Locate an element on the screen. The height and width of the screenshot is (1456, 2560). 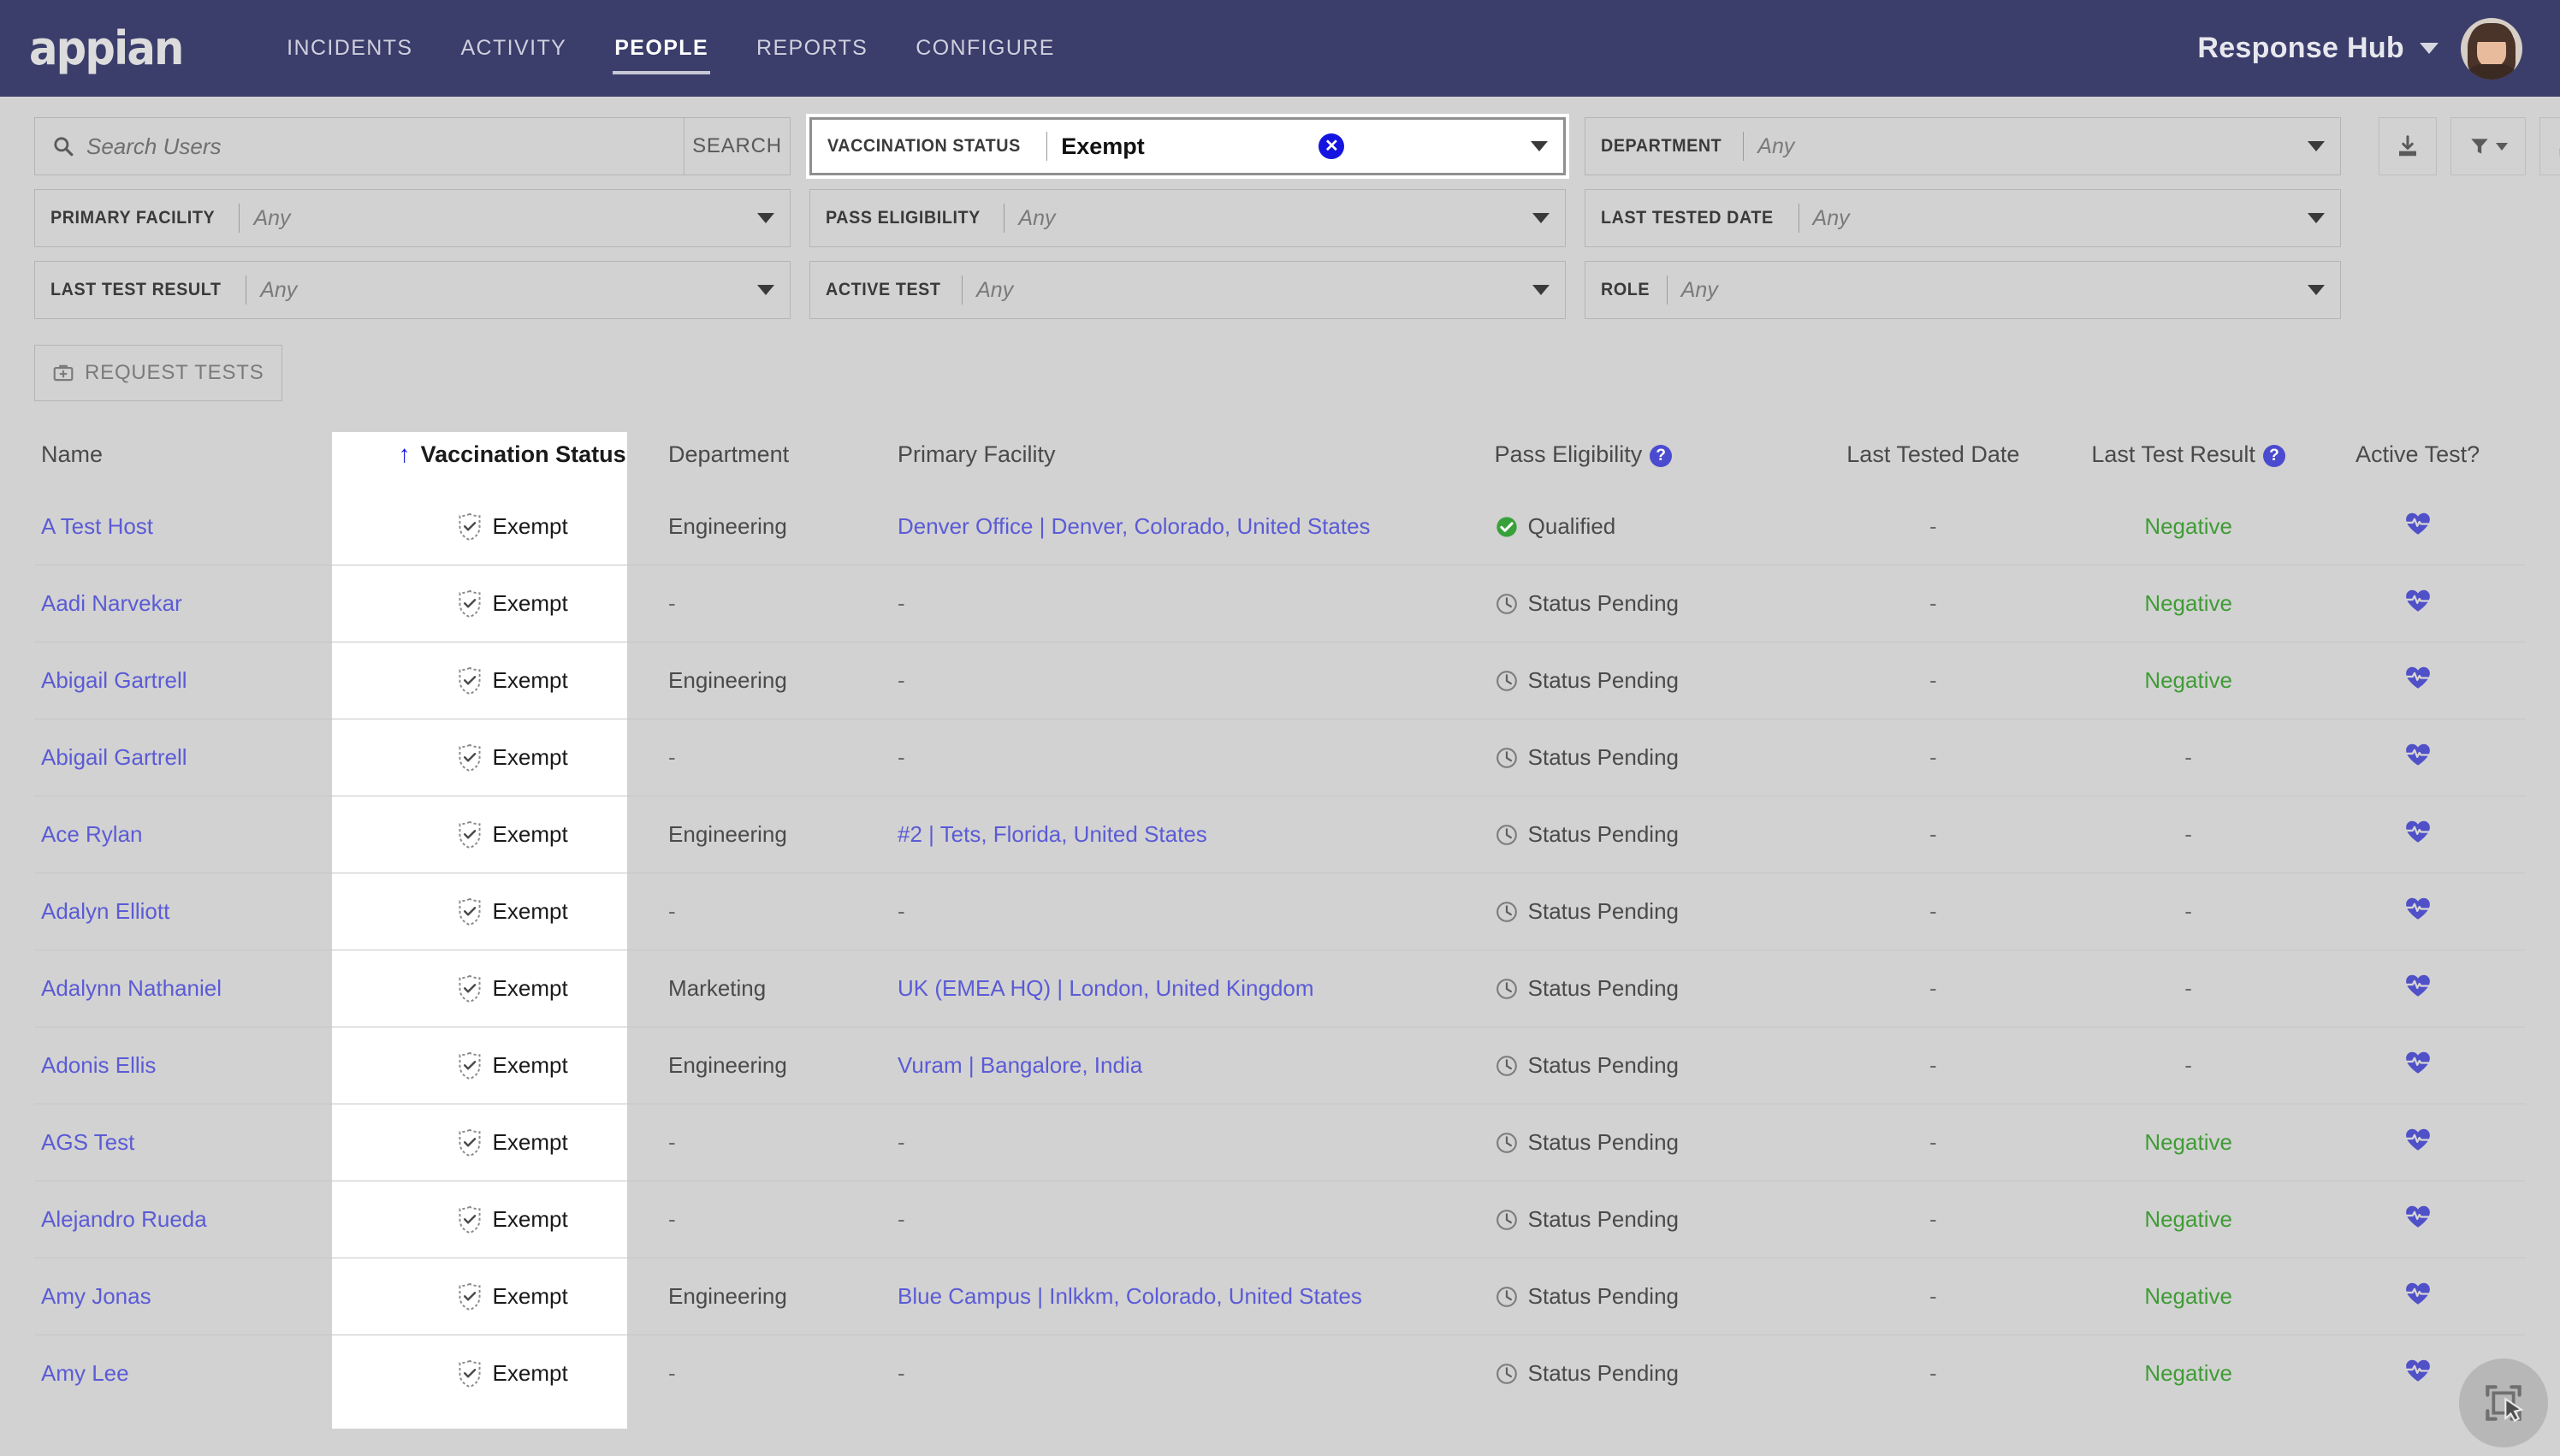
site-name: Response Hub is located at coordinates (2300, 49).